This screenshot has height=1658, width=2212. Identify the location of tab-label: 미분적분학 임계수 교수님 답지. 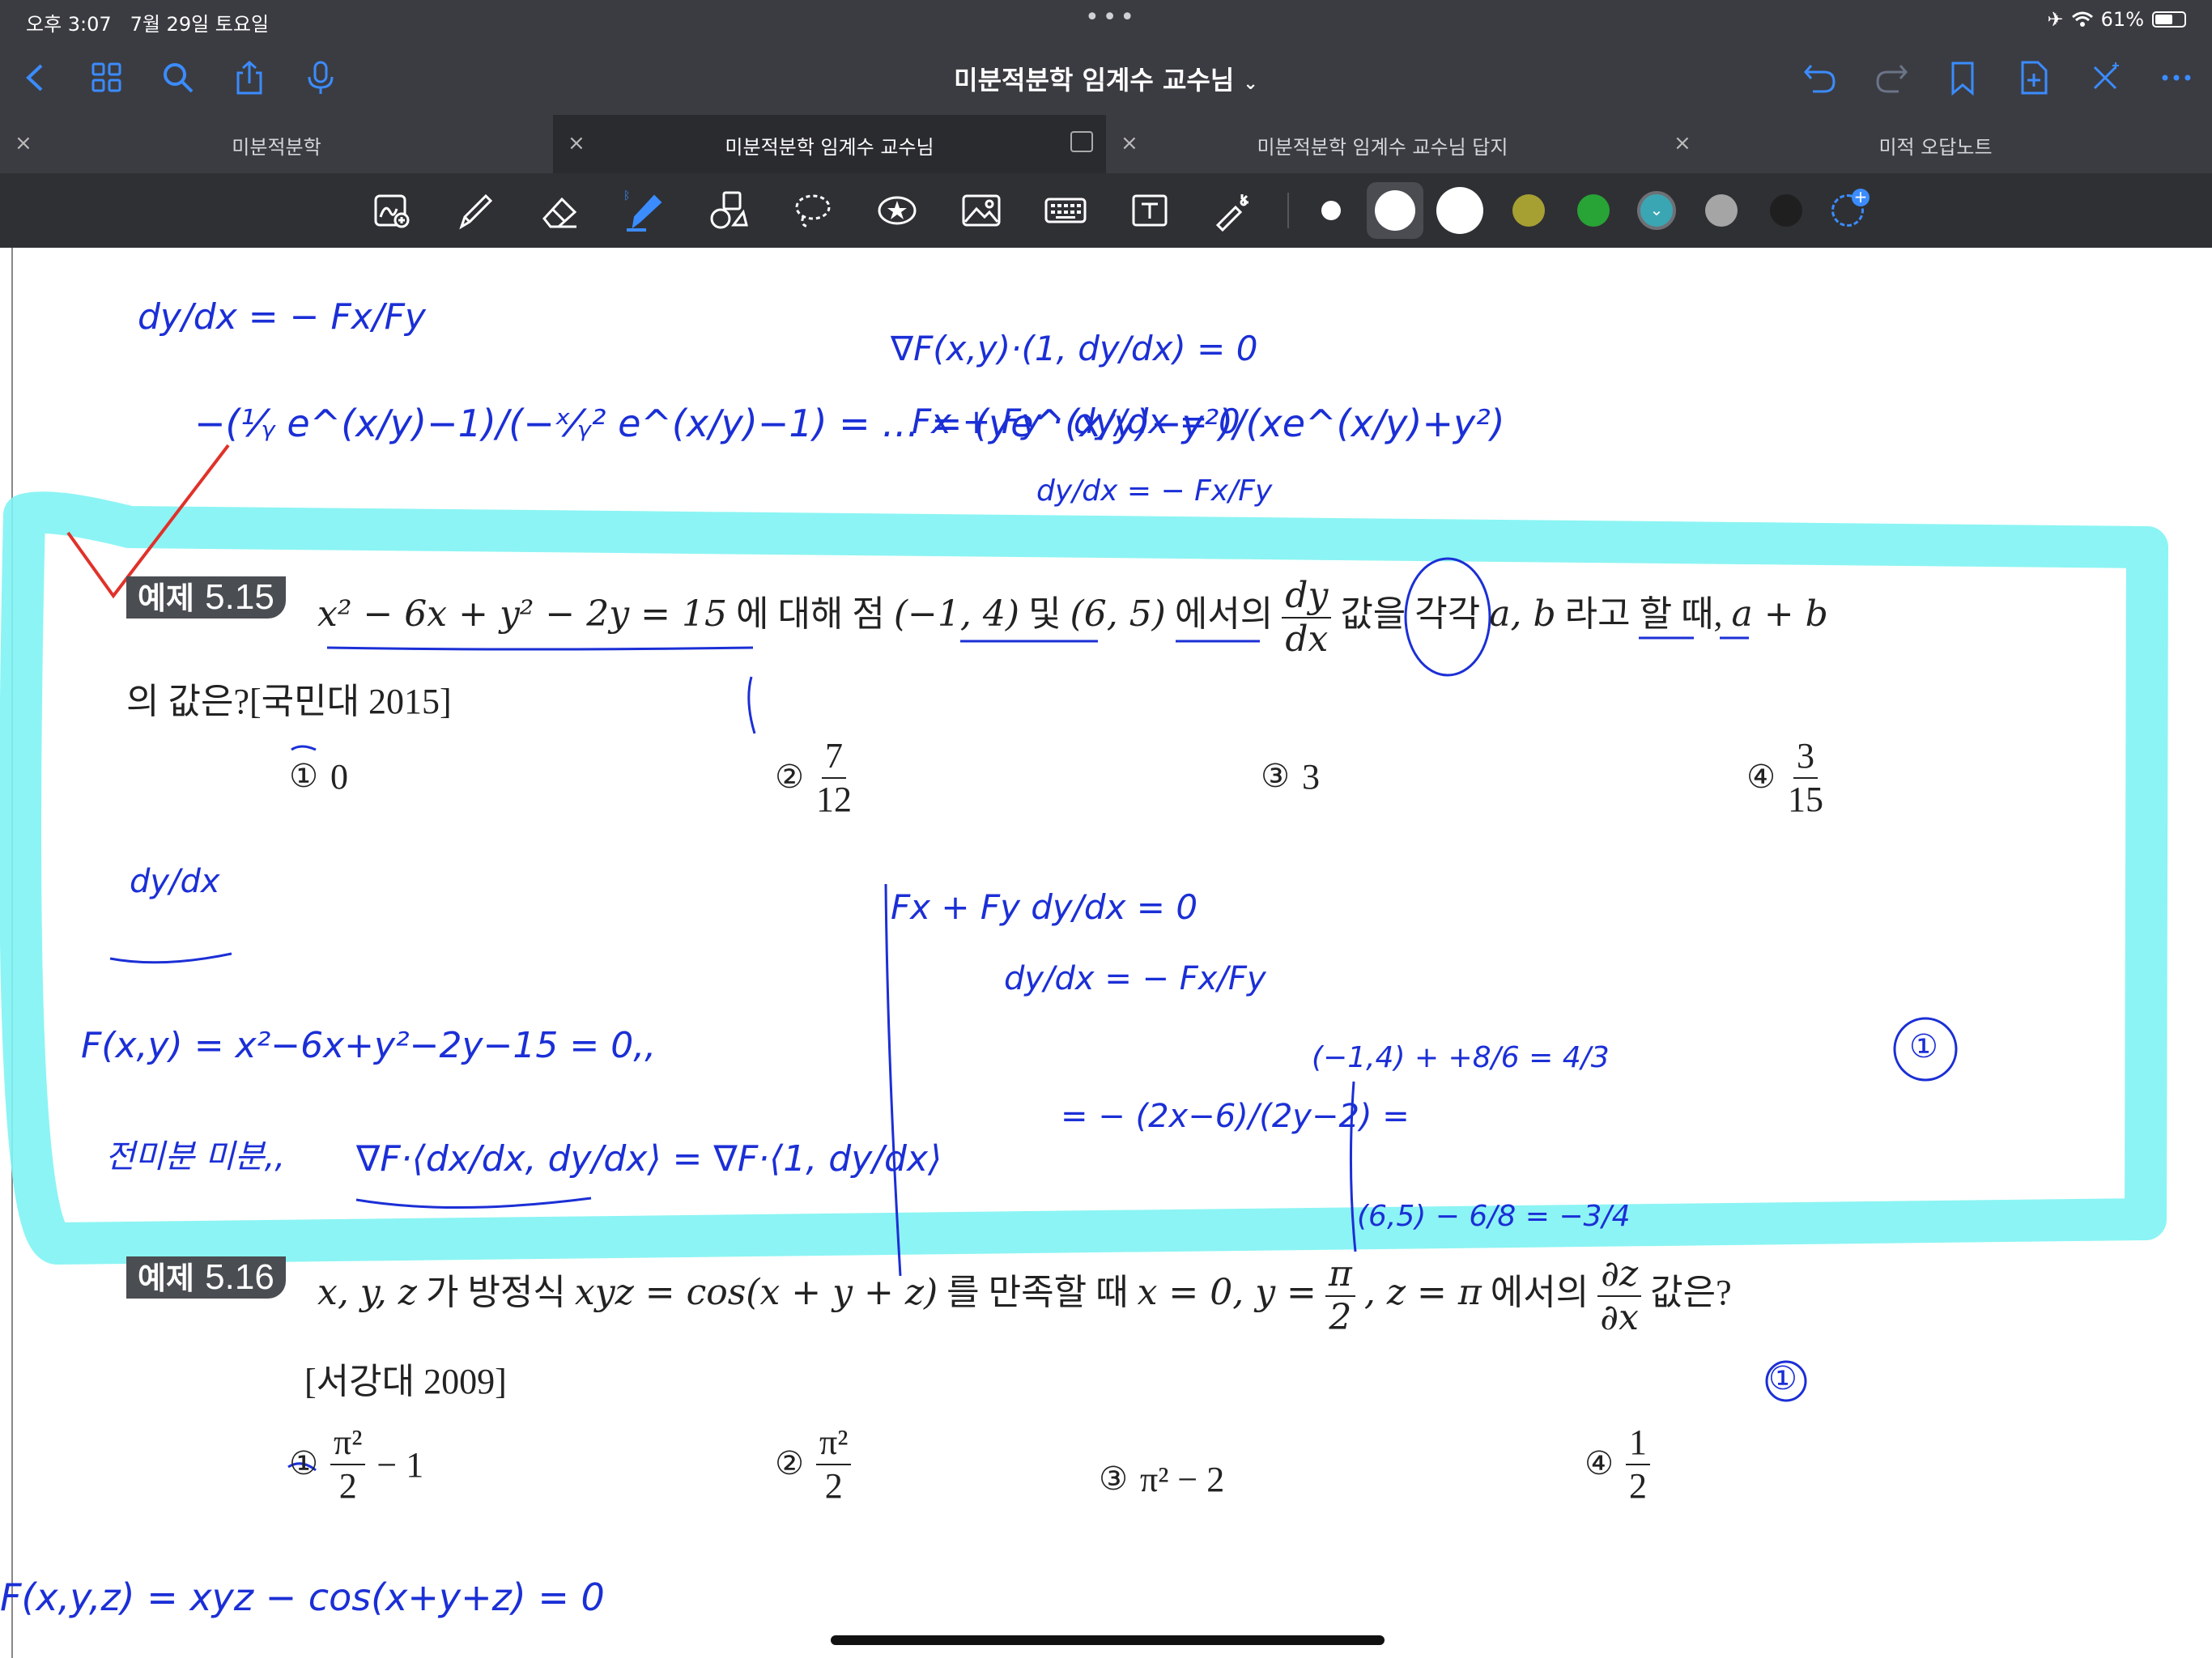
(1382, 147).